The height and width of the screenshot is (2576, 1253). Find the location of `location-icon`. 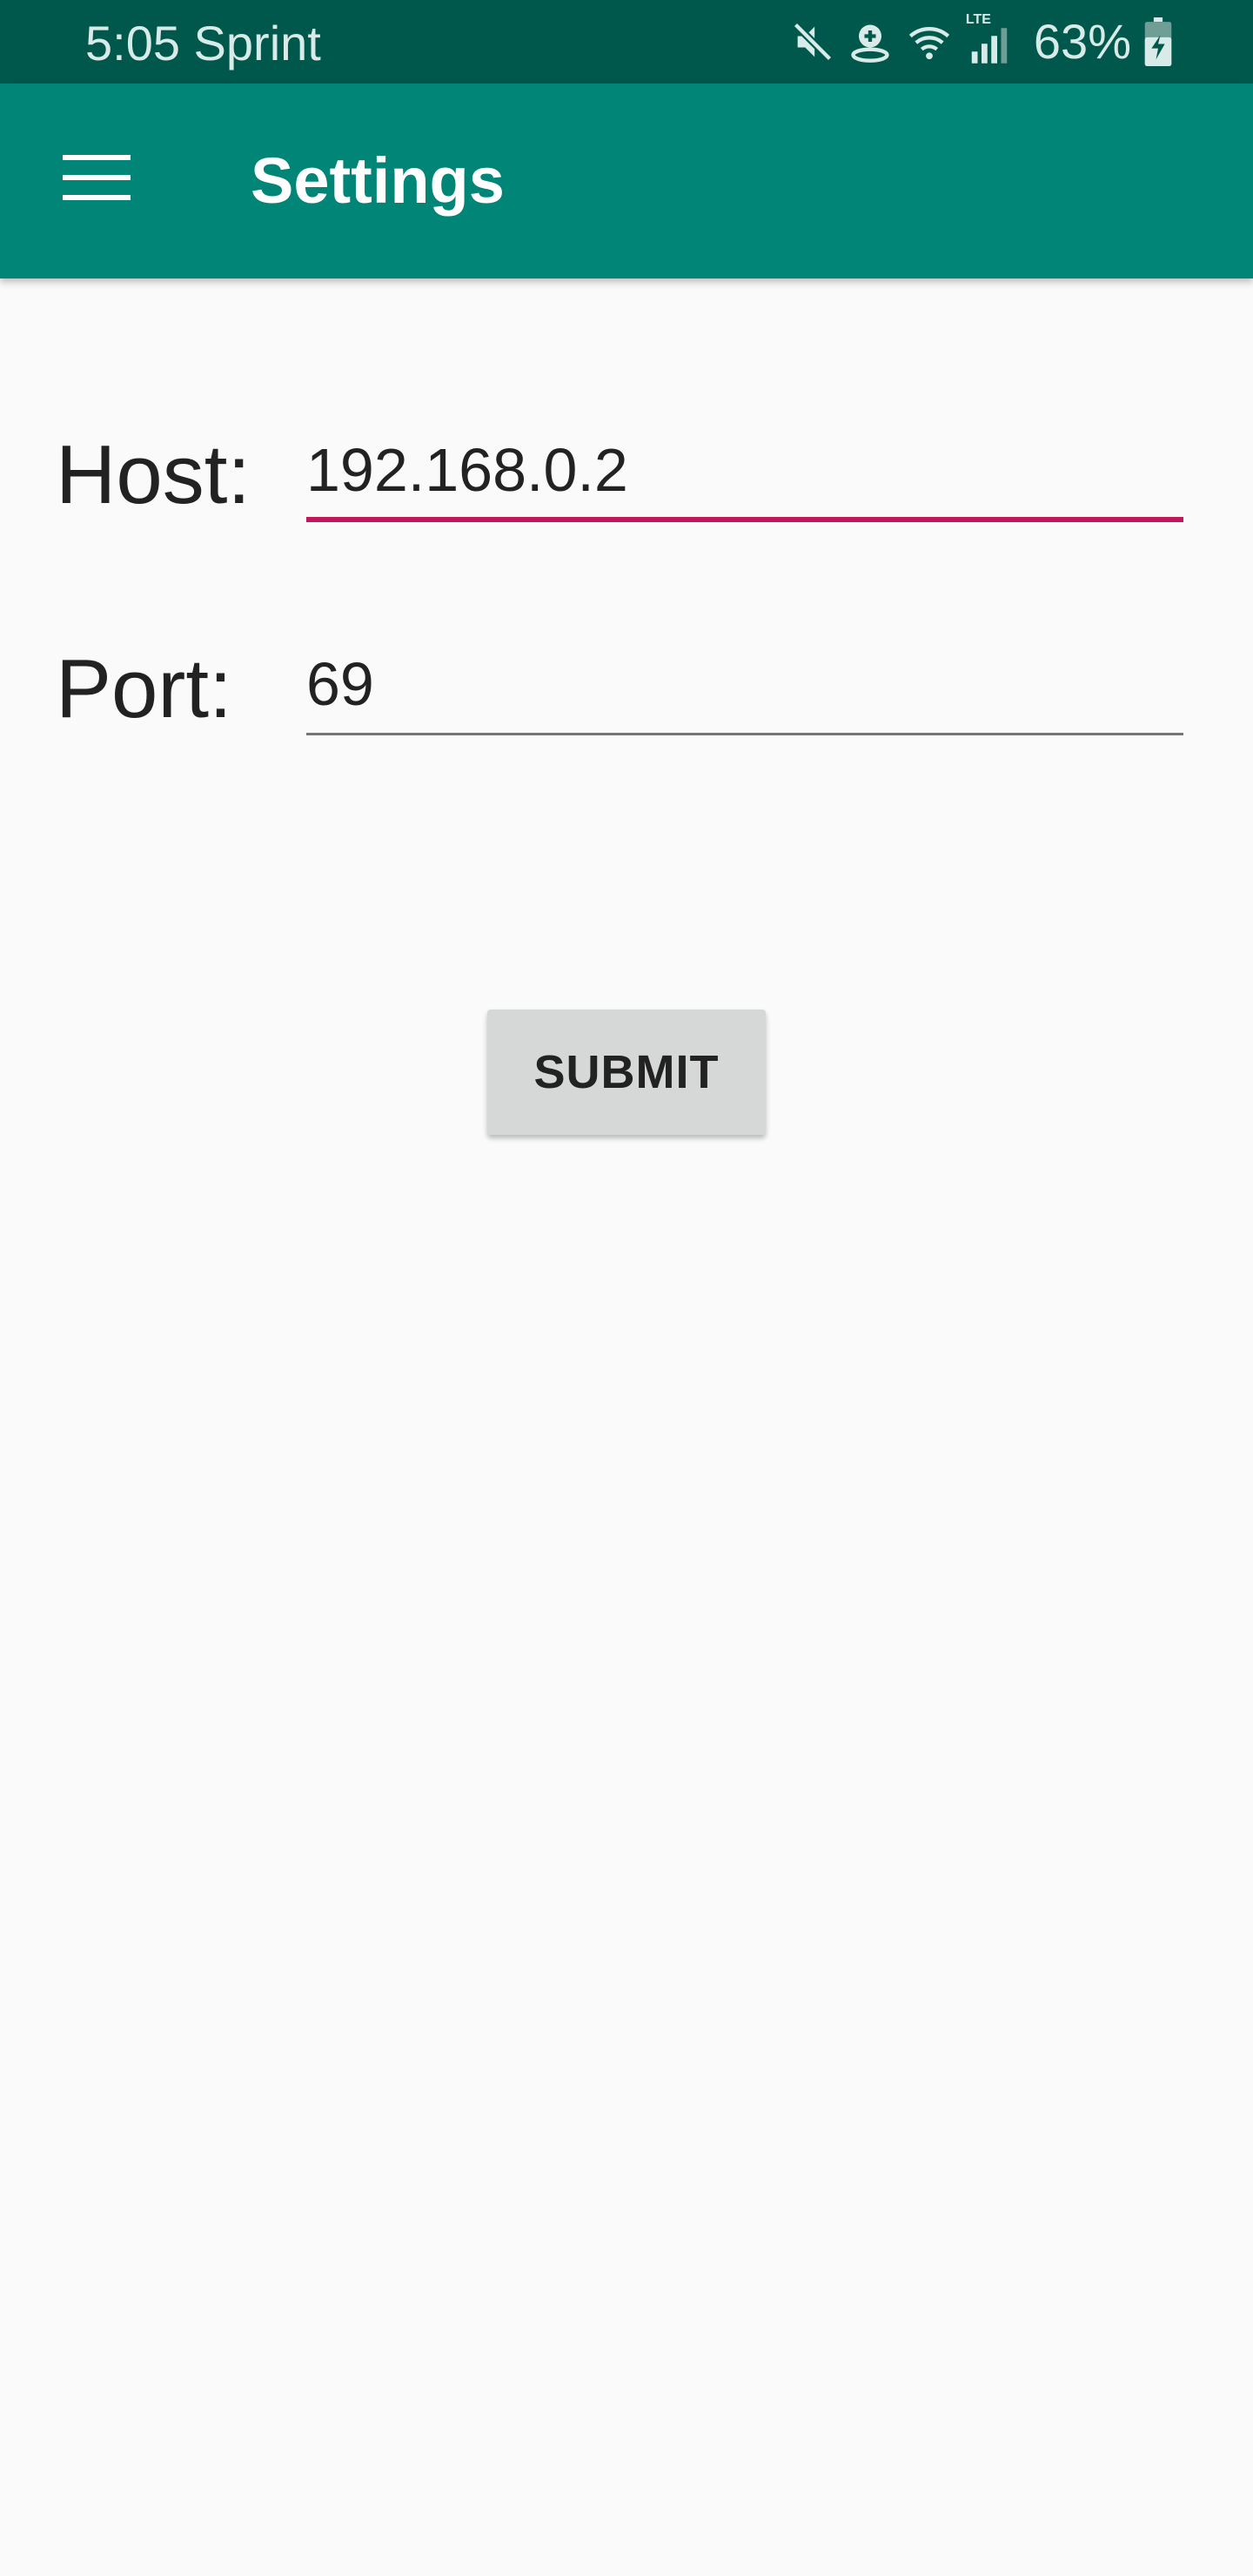

location-icon is located at coordinates (870, 41).